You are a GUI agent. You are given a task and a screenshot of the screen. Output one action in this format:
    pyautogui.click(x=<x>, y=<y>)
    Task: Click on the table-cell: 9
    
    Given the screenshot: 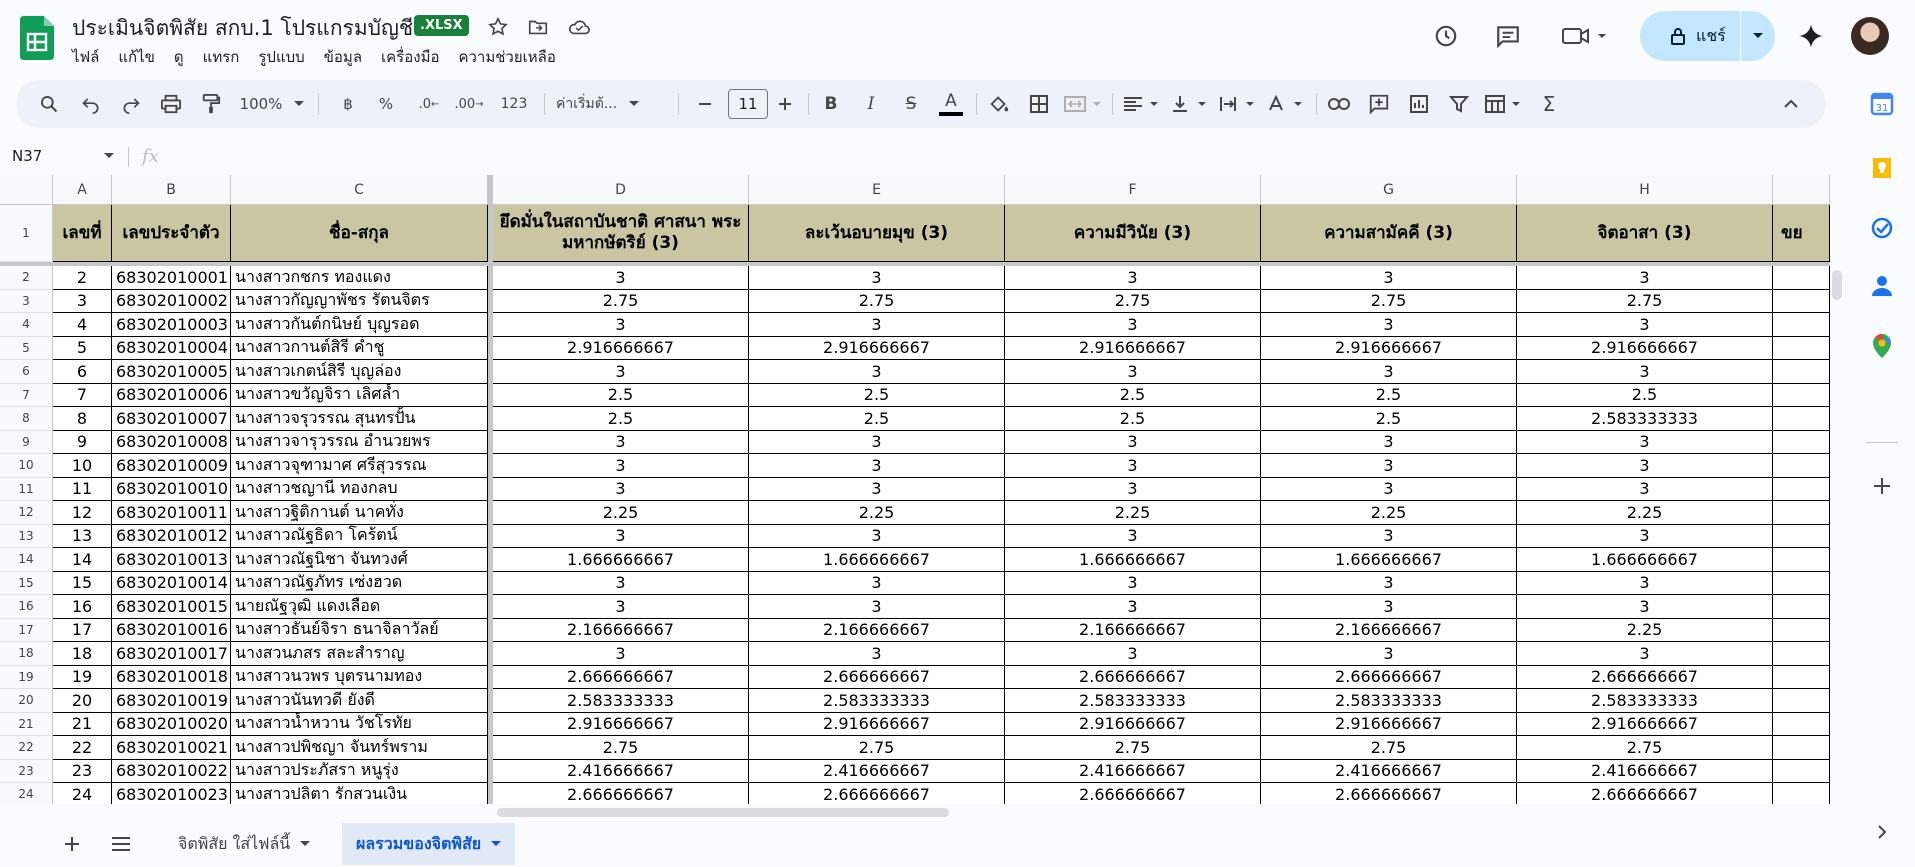 What is the action you would take?
    pyautogui.click(x=82, y=442)
    